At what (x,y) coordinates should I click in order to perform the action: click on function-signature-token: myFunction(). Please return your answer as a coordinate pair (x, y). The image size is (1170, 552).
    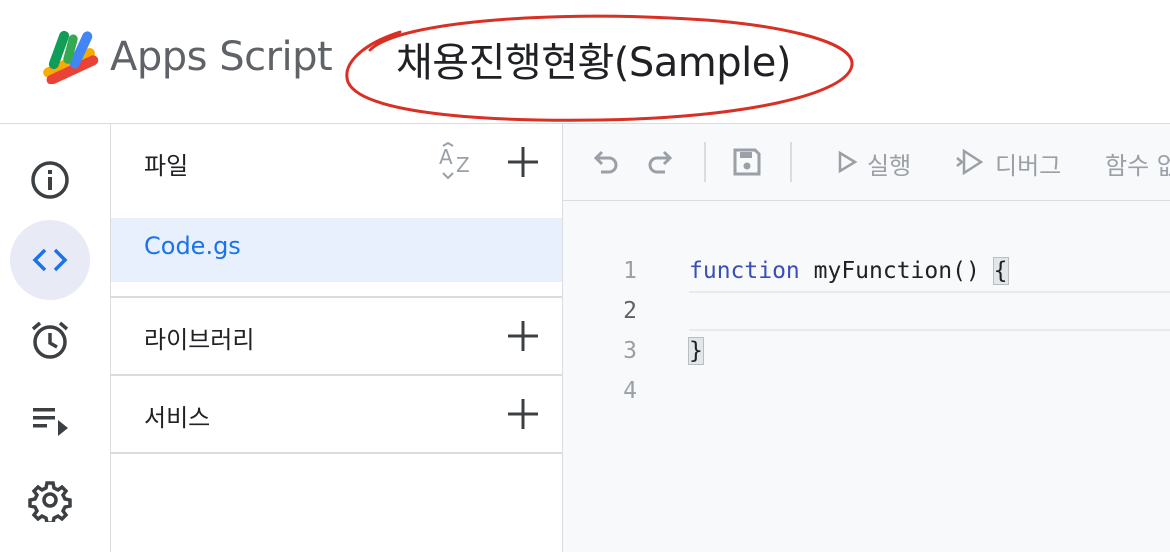
    Looking at the image, I should click on (896, 271).